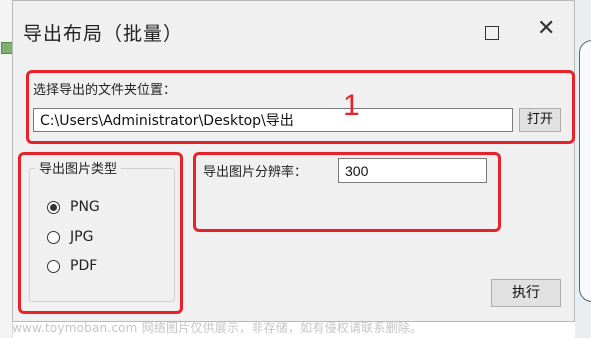 The image size is (591, 338). What do you see at coordinates (351, 105) in the screenshot?
I see `annotation-number: 1` at bounding box center [351, 105].